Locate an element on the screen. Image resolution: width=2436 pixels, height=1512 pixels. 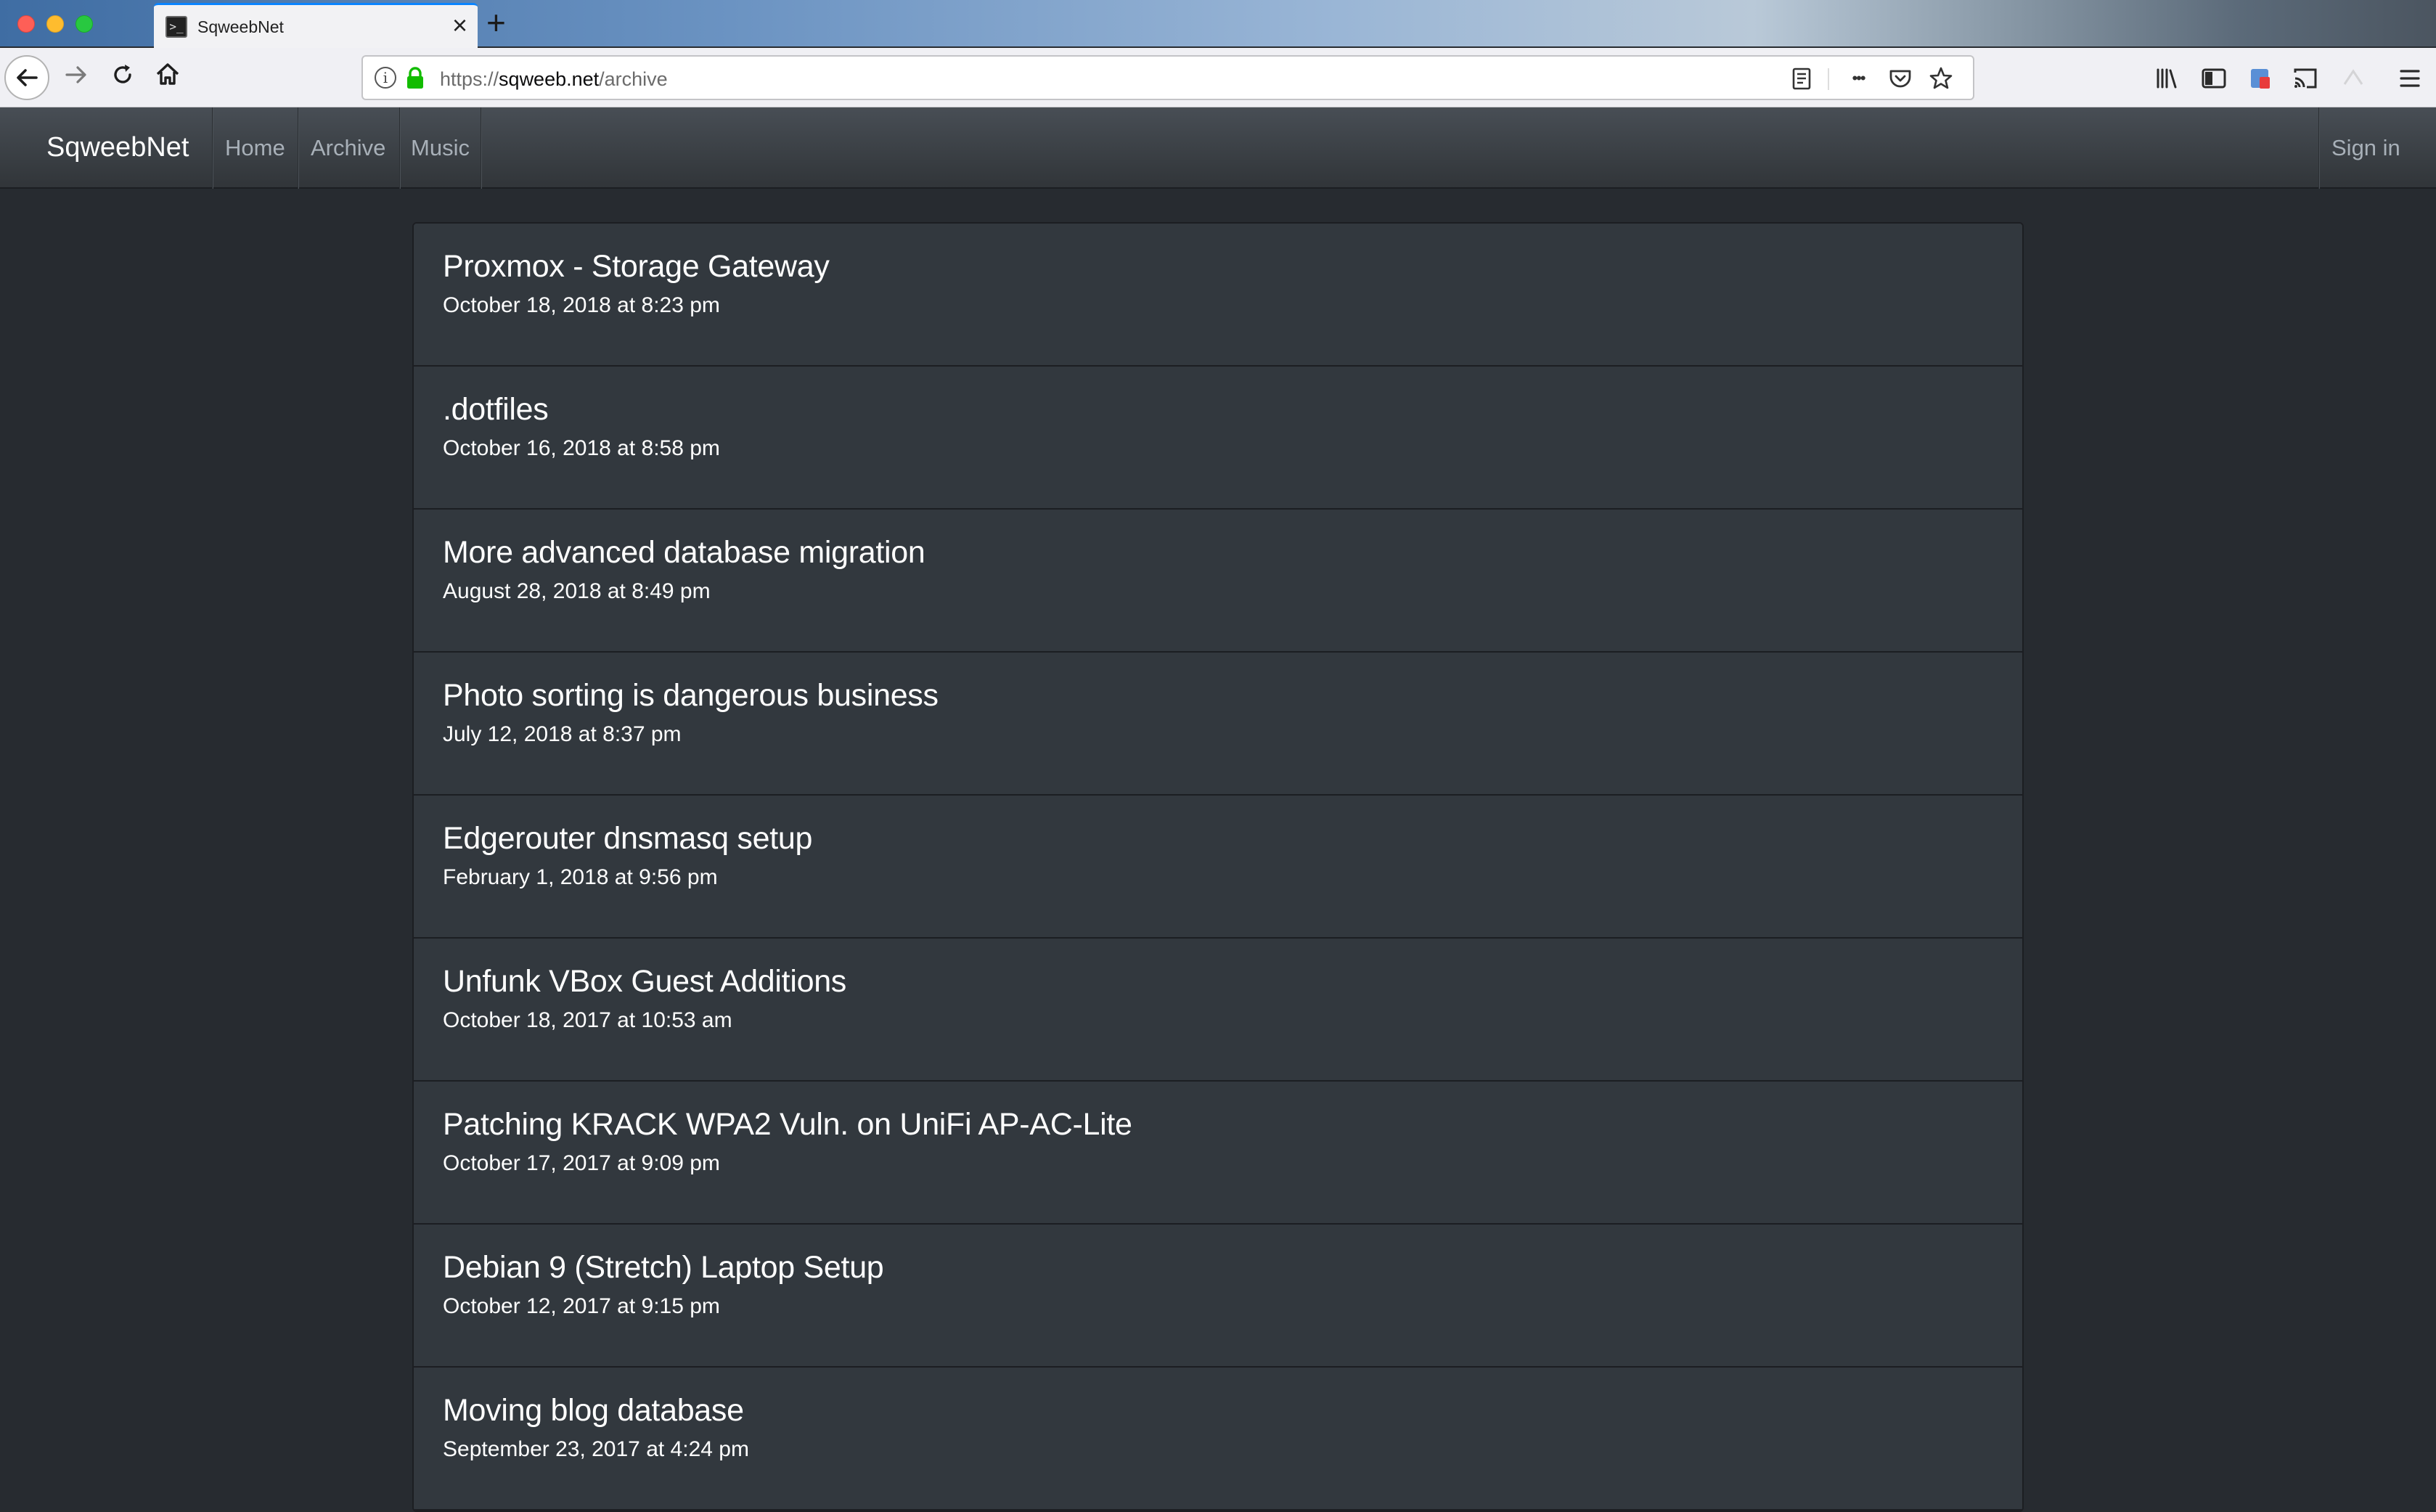
post-title: Debian 9 (Stretch) Laptop Setup is located at coordinates (1232, 1267).